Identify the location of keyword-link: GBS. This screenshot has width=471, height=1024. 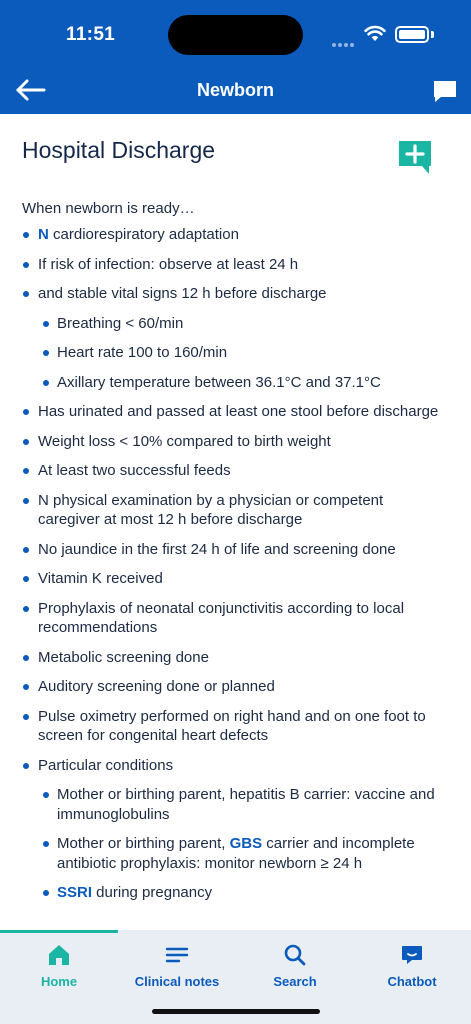
(246, 843).